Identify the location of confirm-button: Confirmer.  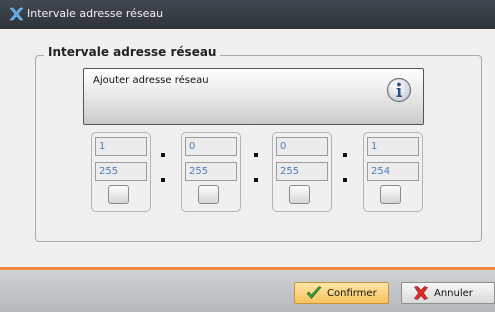
(341, 293).